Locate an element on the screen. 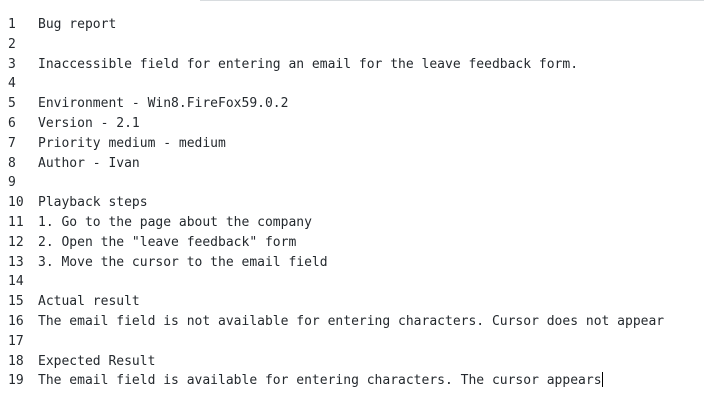 The height and width of the screenshot is (416, 704). editor-line: 15 Actual result is located at coordinates (352, 302).